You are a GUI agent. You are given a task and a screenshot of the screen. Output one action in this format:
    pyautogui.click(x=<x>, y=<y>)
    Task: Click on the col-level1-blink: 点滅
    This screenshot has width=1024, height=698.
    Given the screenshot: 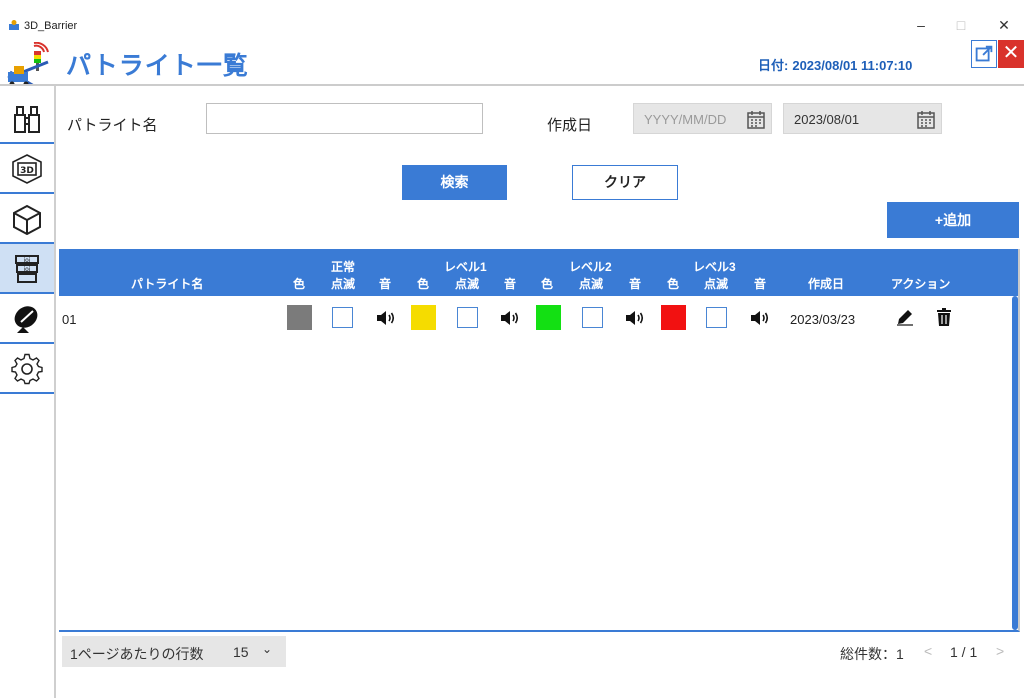 What is the action you would take?
    pyautogui.click(x=467, y=284)
    